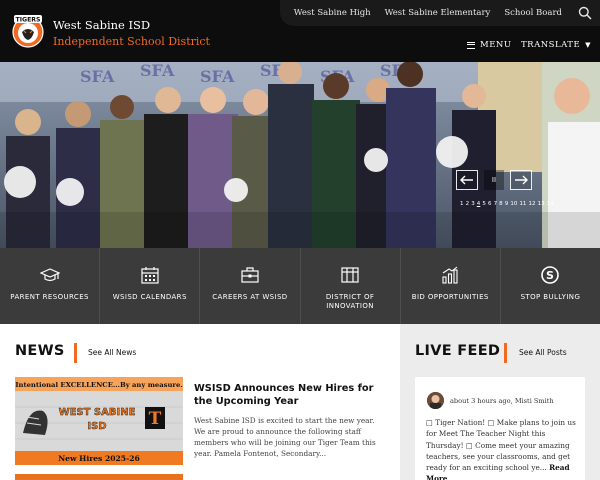 This screenshot has width=600, height=480. Describe the element at coordinates (155, 419) in the screenshot. I see `svg-text: T` at that location.